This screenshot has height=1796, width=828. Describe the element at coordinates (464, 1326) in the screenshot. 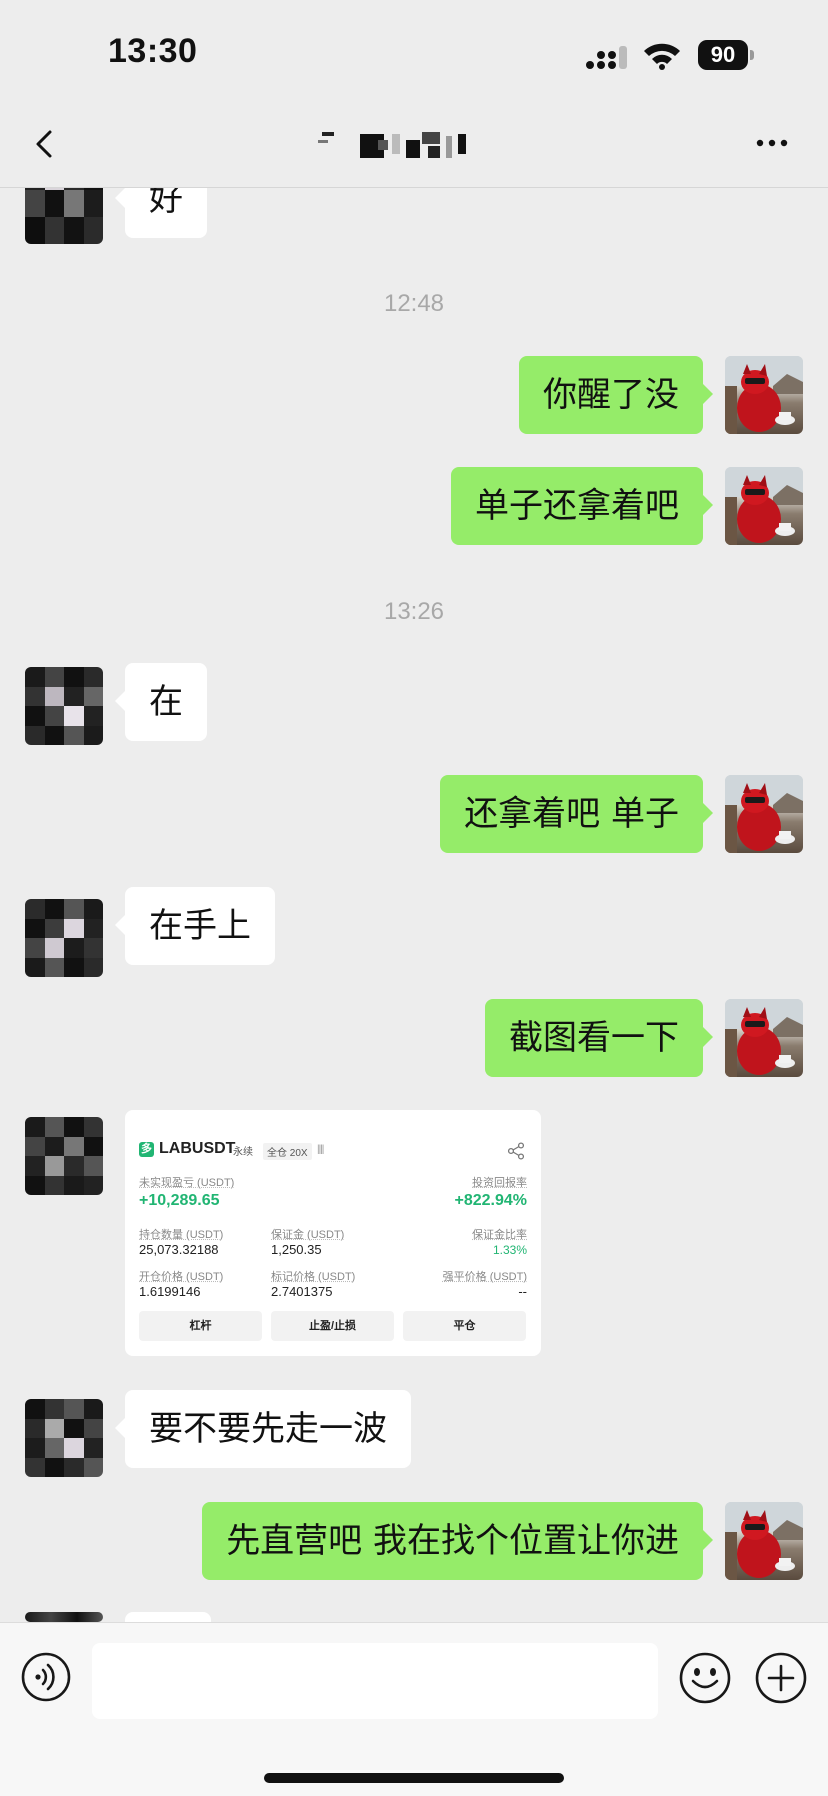

I see `close-position-button: 平仓` at that location.